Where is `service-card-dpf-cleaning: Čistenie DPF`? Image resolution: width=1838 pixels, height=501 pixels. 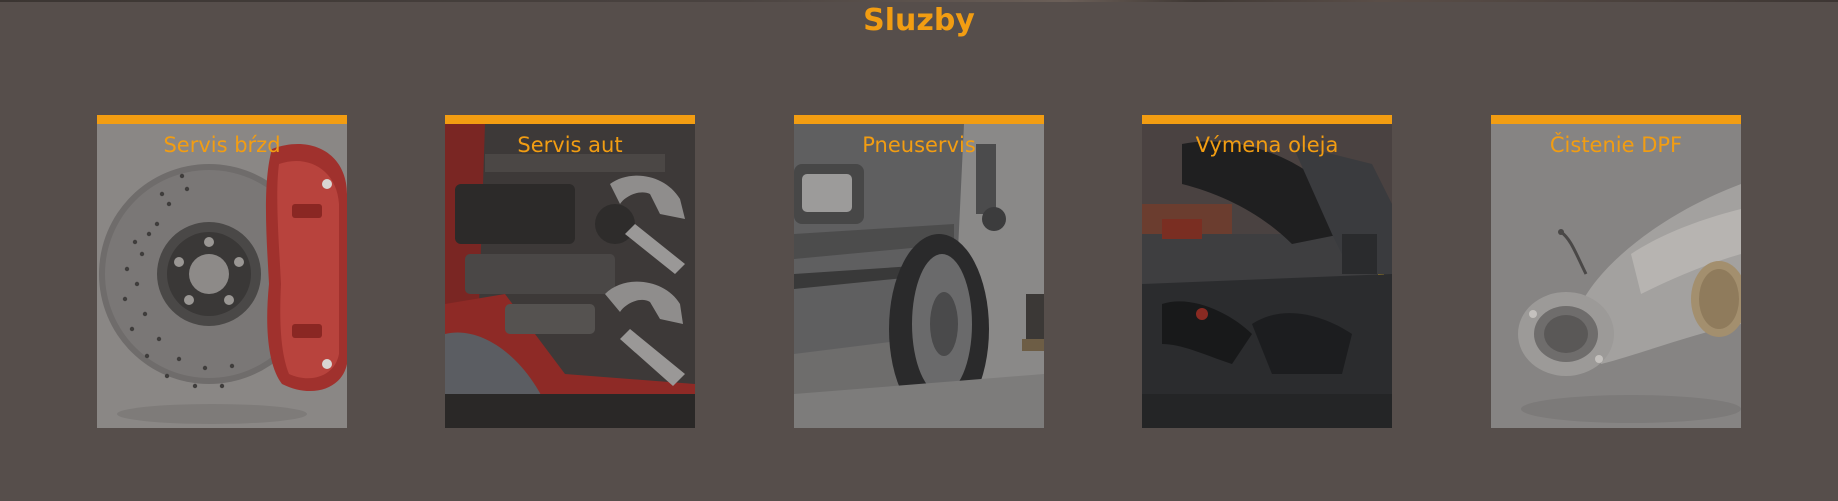 service-card-dpf-cleaning: Čistenie DPF is located at coordinates (1616, 271).